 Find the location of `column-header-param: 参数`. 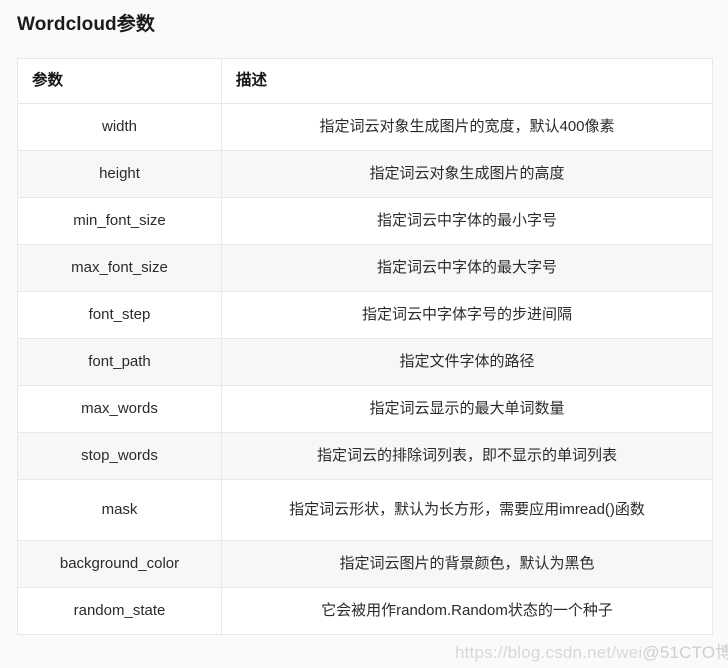

column-header-param: 参数 is located at coordinates (119, 81).